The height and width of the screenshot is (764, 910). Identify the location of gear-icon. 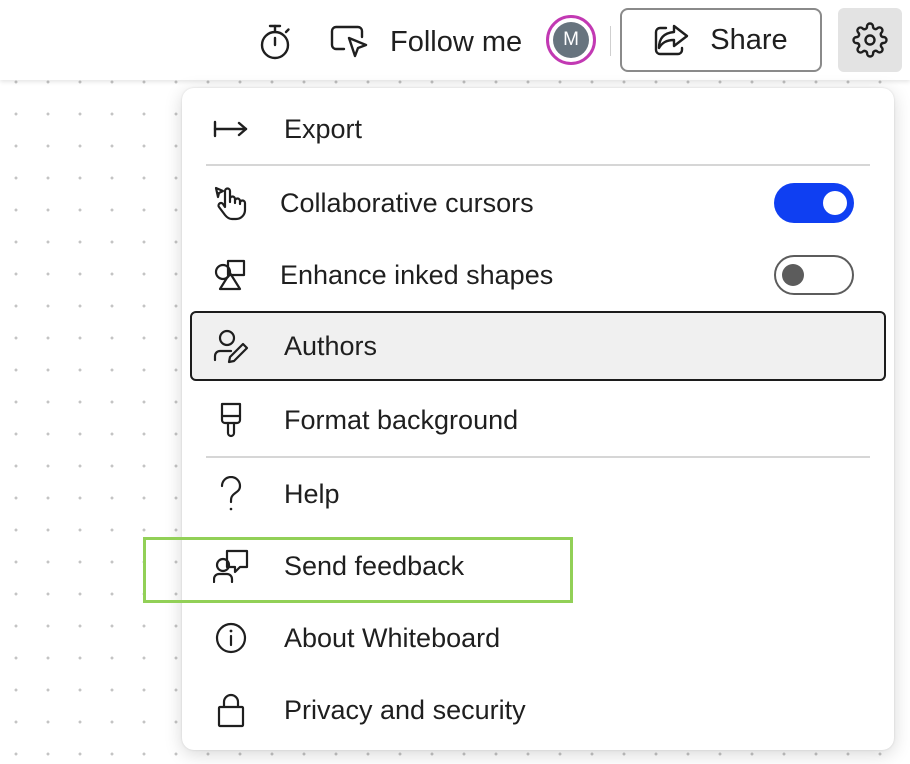
(870, 40).